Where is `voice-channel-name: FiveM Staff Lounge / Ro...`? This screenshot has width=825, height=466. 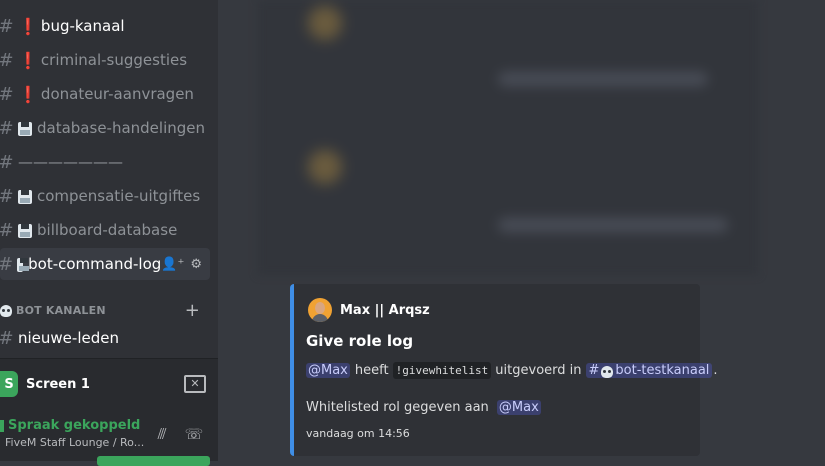 voice-channel-name: FiveM Staff Lounge / Ro... is located at coordinates (75, 442).